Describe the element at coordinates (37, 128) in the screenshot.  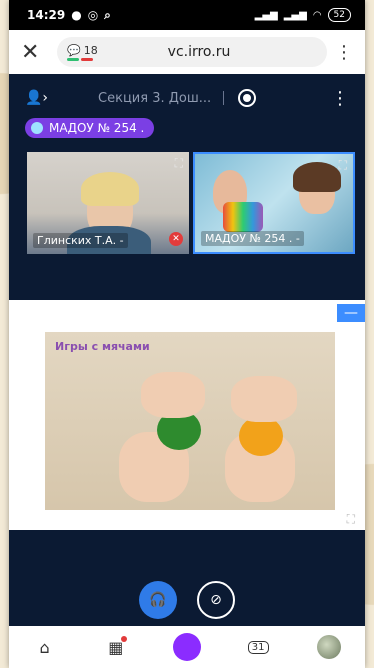
I see `microphone-icon` at that location.